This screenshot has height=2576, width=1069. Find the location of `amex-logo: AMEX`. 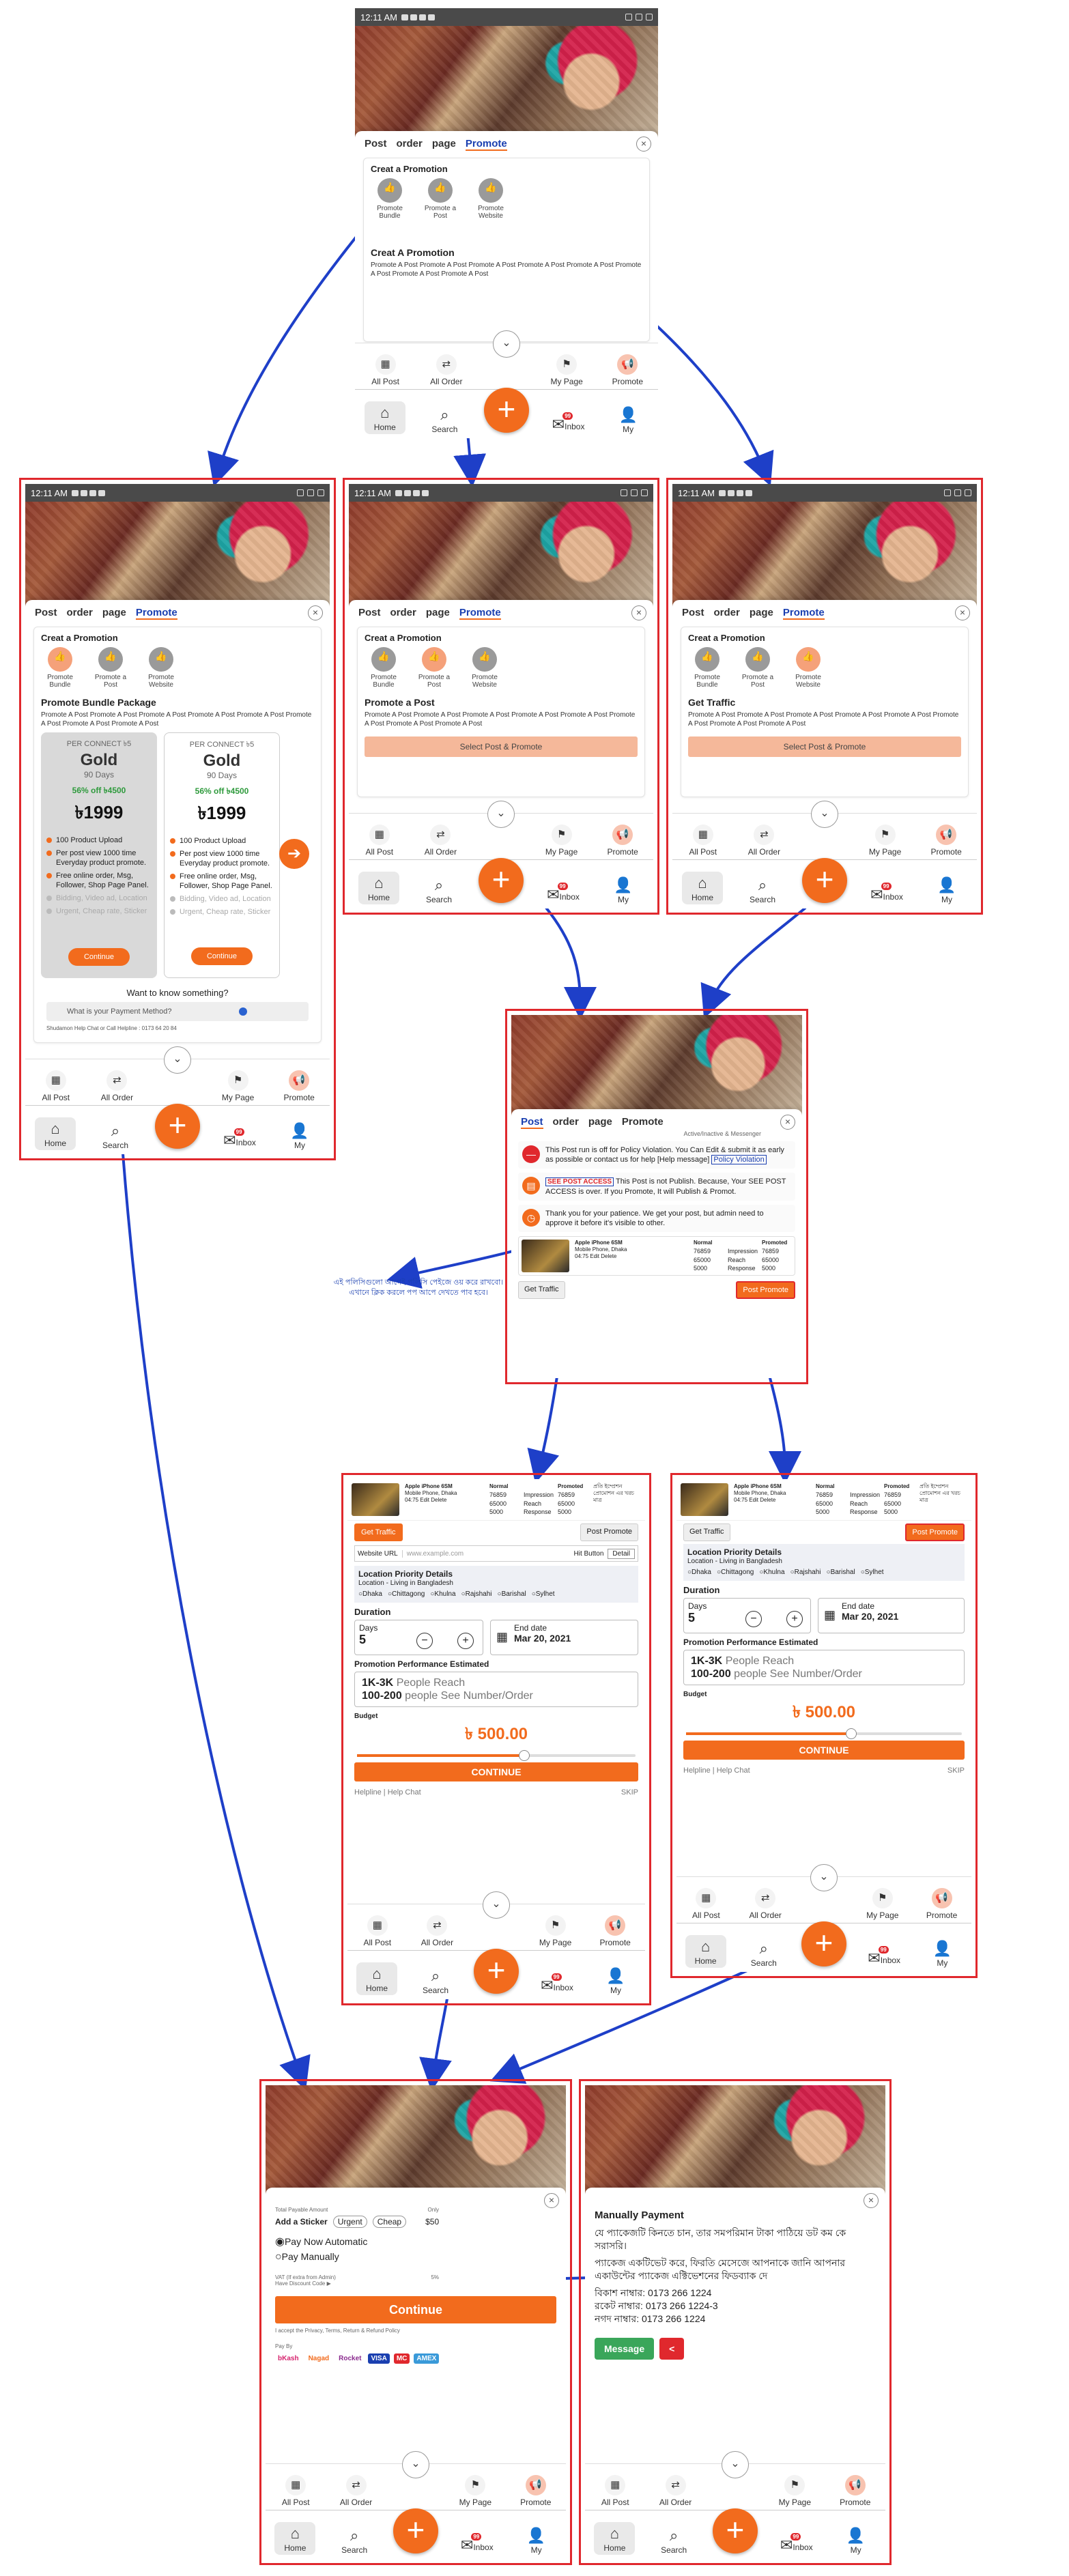

amex-logo: AMEX is located at coordinates (427, 2358).